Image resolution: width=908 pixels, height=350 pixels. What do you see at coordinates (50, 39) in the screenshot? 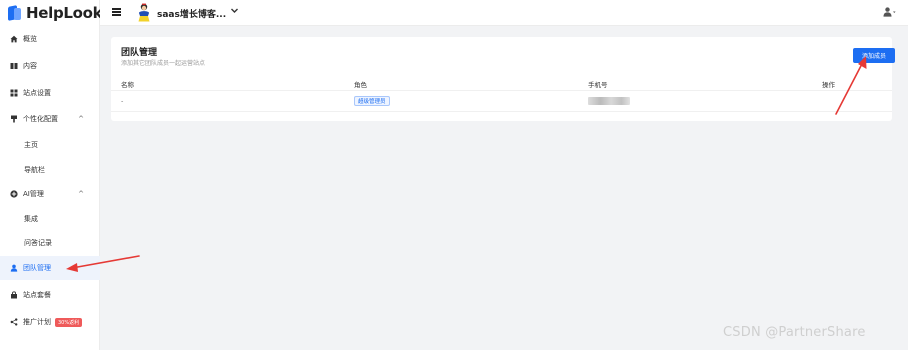
I see `sidebar-item-overview: 概览` at bounding box center [50, 39].